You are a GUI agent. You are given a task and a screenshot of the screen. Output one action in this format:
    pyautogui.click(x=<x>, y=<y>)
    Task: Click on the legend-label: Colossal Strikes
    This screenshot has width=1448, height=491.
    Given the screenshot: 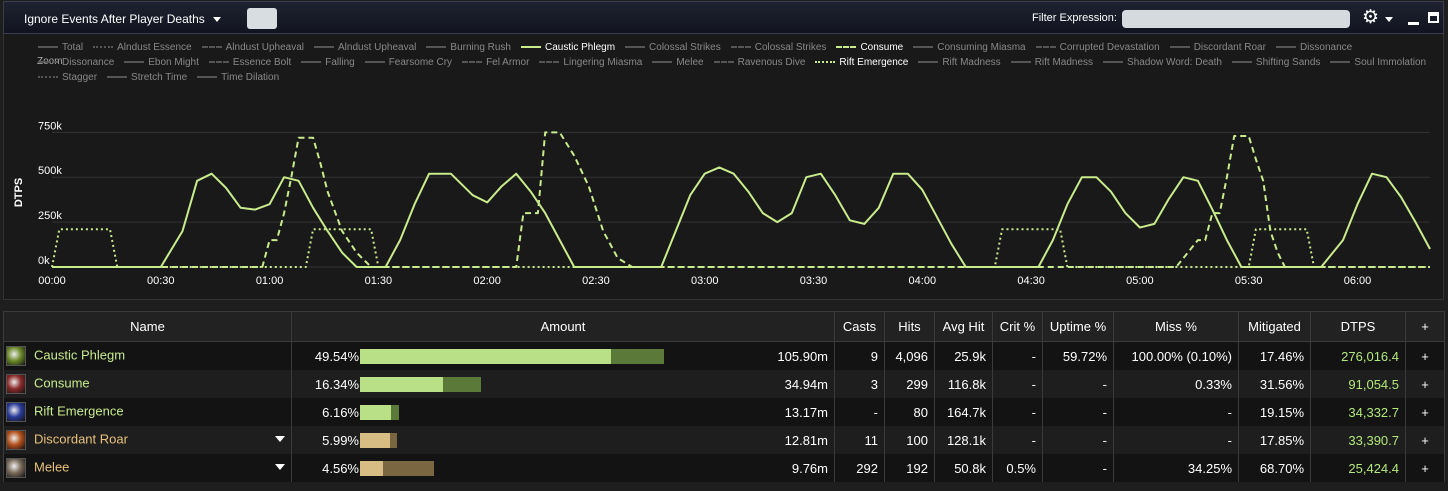 What is the action you would take?
    pyautogui.click(x=685, y=47)
    